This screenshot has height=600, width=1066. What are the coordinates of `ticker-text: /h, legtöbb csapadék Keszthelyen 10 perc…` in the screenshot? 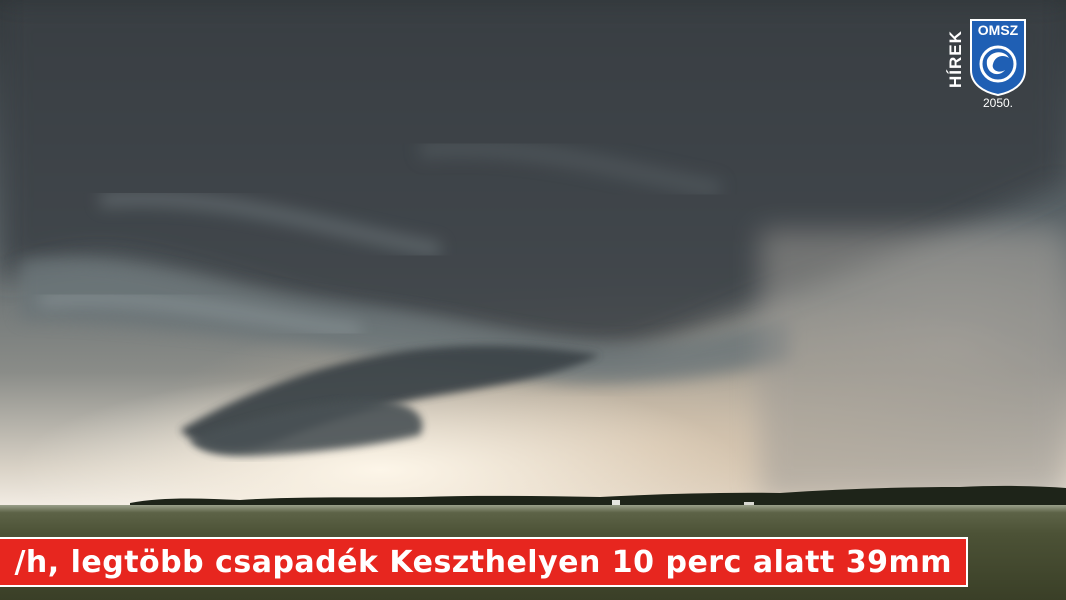 It's located at (483, 562).